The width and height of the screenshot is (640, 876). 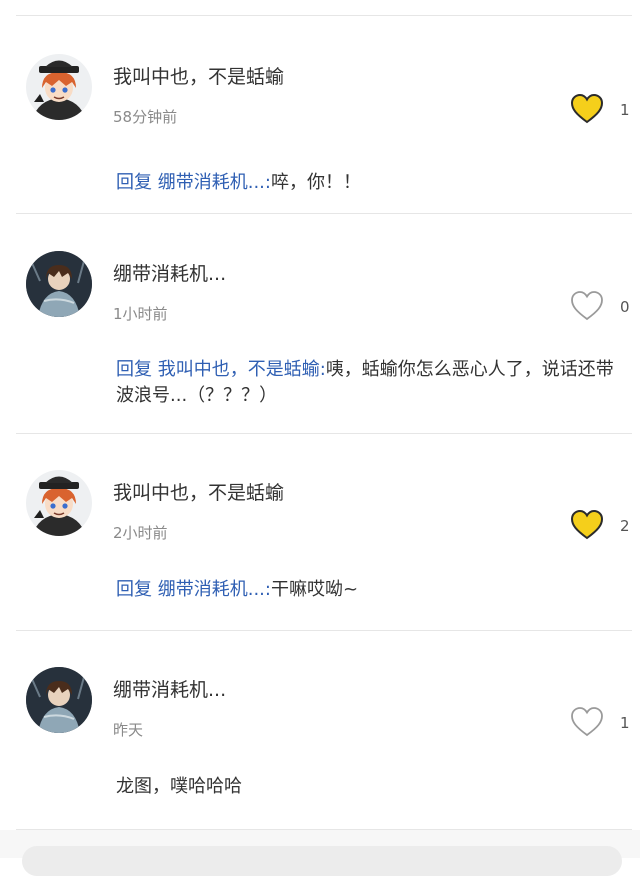 What do you see at coordinates (179, 786) in the screenshot?
I see `reply-content: 龙图，噗哈哈哈` at bounding box center [179, 786].